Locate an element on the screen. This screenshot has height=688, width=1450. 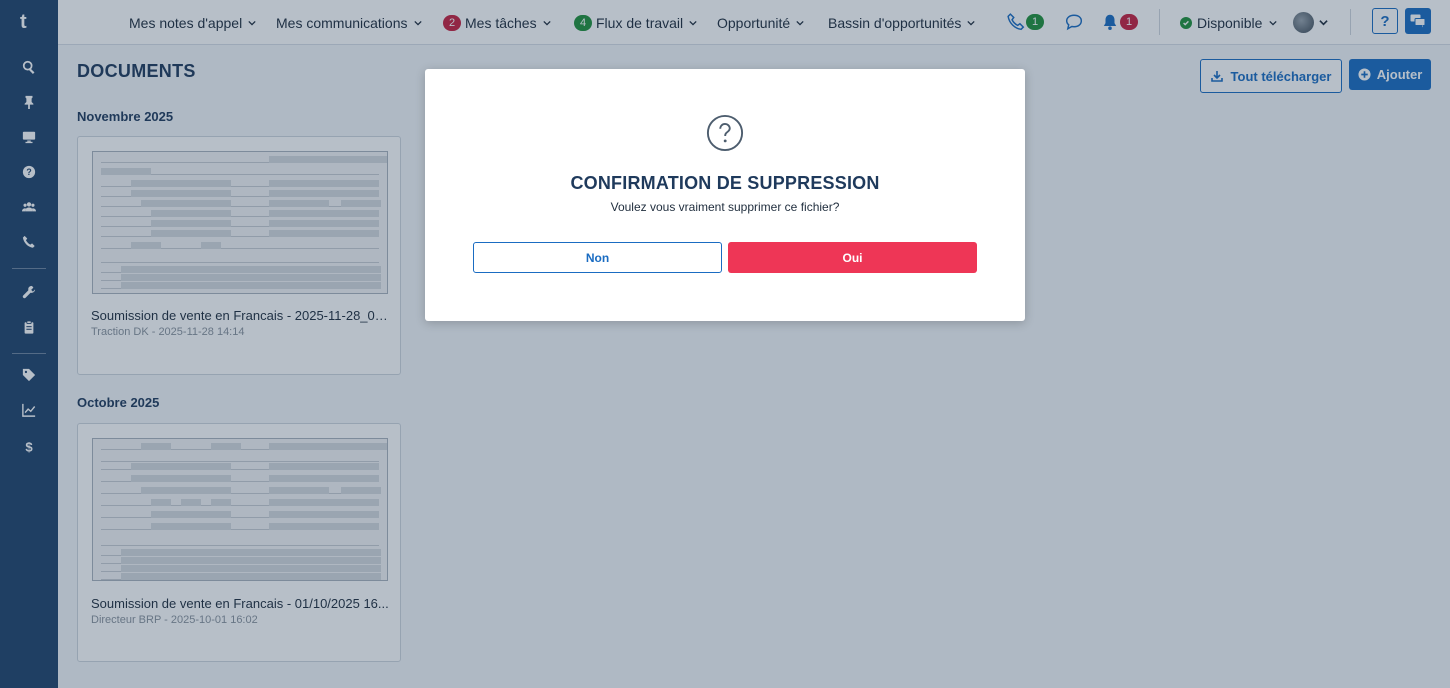
dialog-title: CONFIRMATION DE SUPPRESSION is located at coordinates (725, 183).